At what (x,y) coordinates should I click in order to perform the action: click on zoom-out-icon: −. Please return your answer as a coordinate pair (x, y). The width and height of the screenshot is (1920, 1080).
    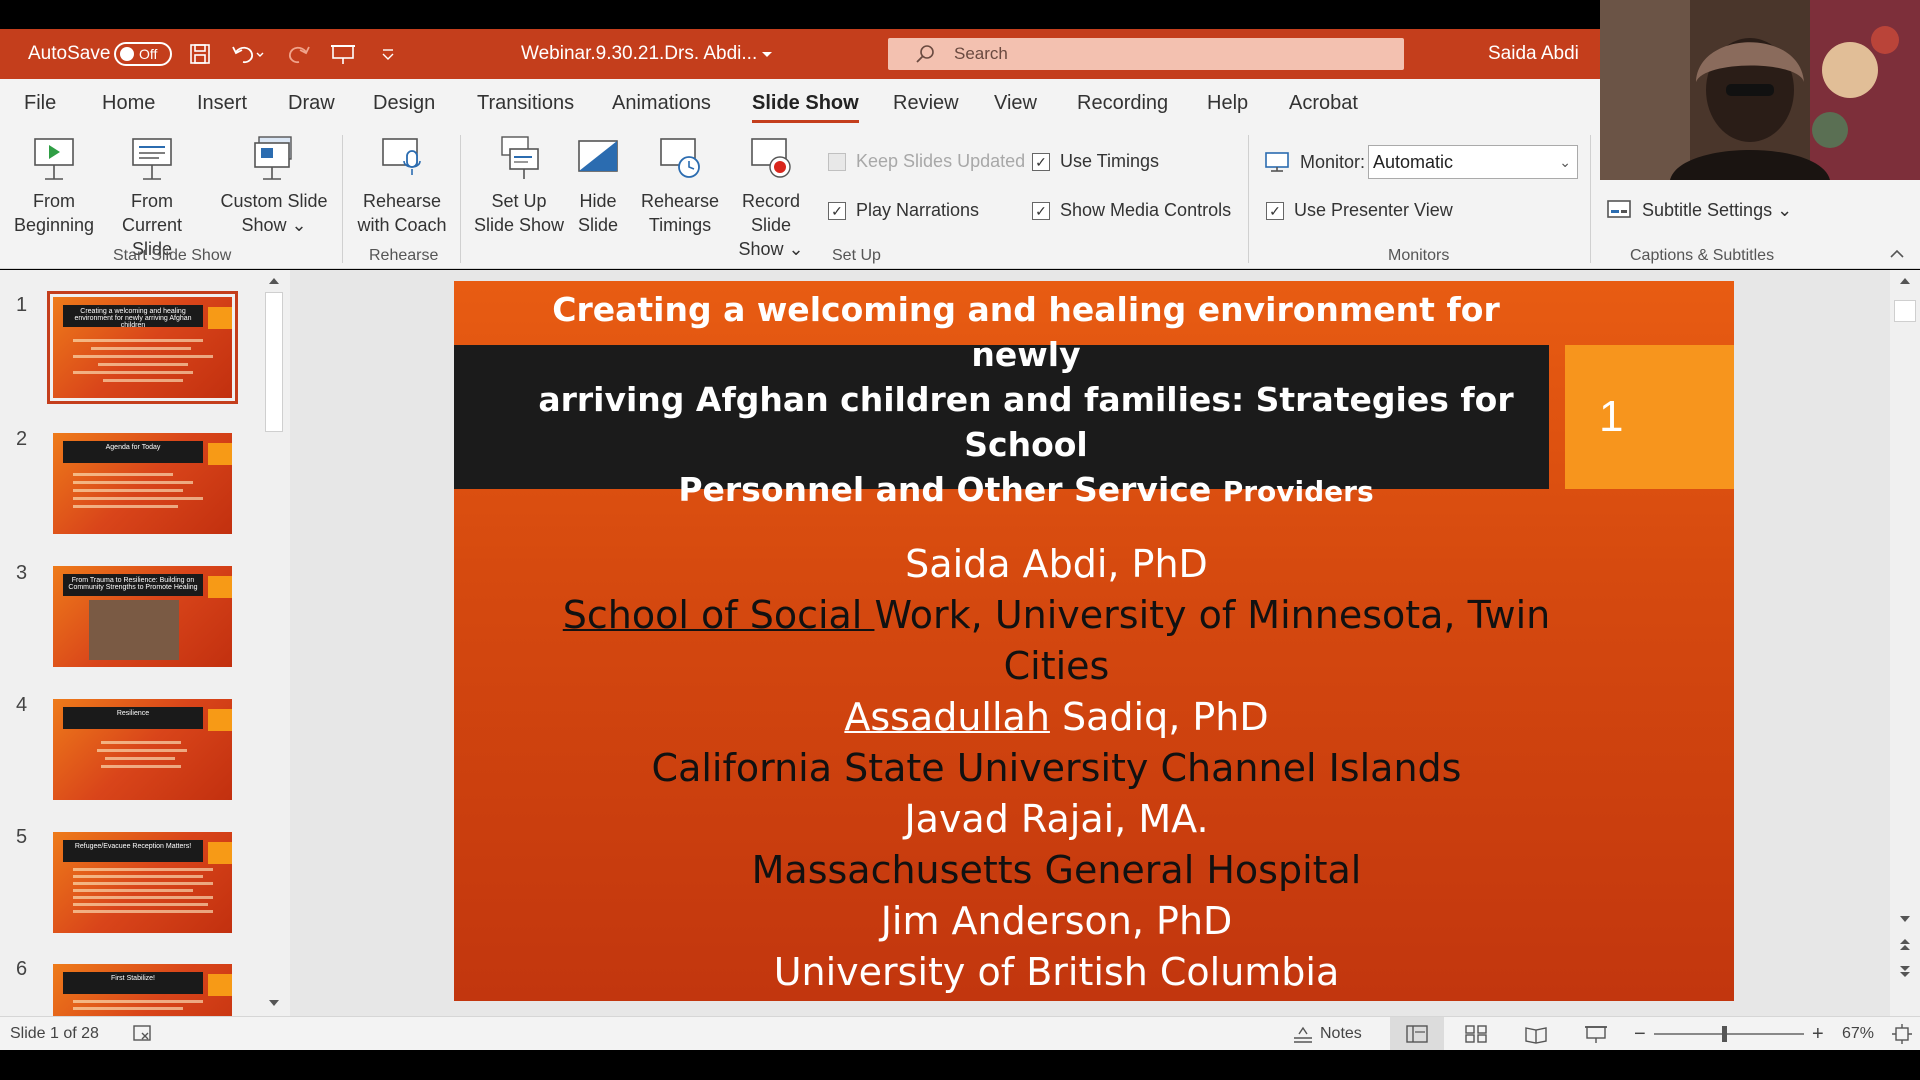
    Looking at the image, I should click on (1640, 1034).